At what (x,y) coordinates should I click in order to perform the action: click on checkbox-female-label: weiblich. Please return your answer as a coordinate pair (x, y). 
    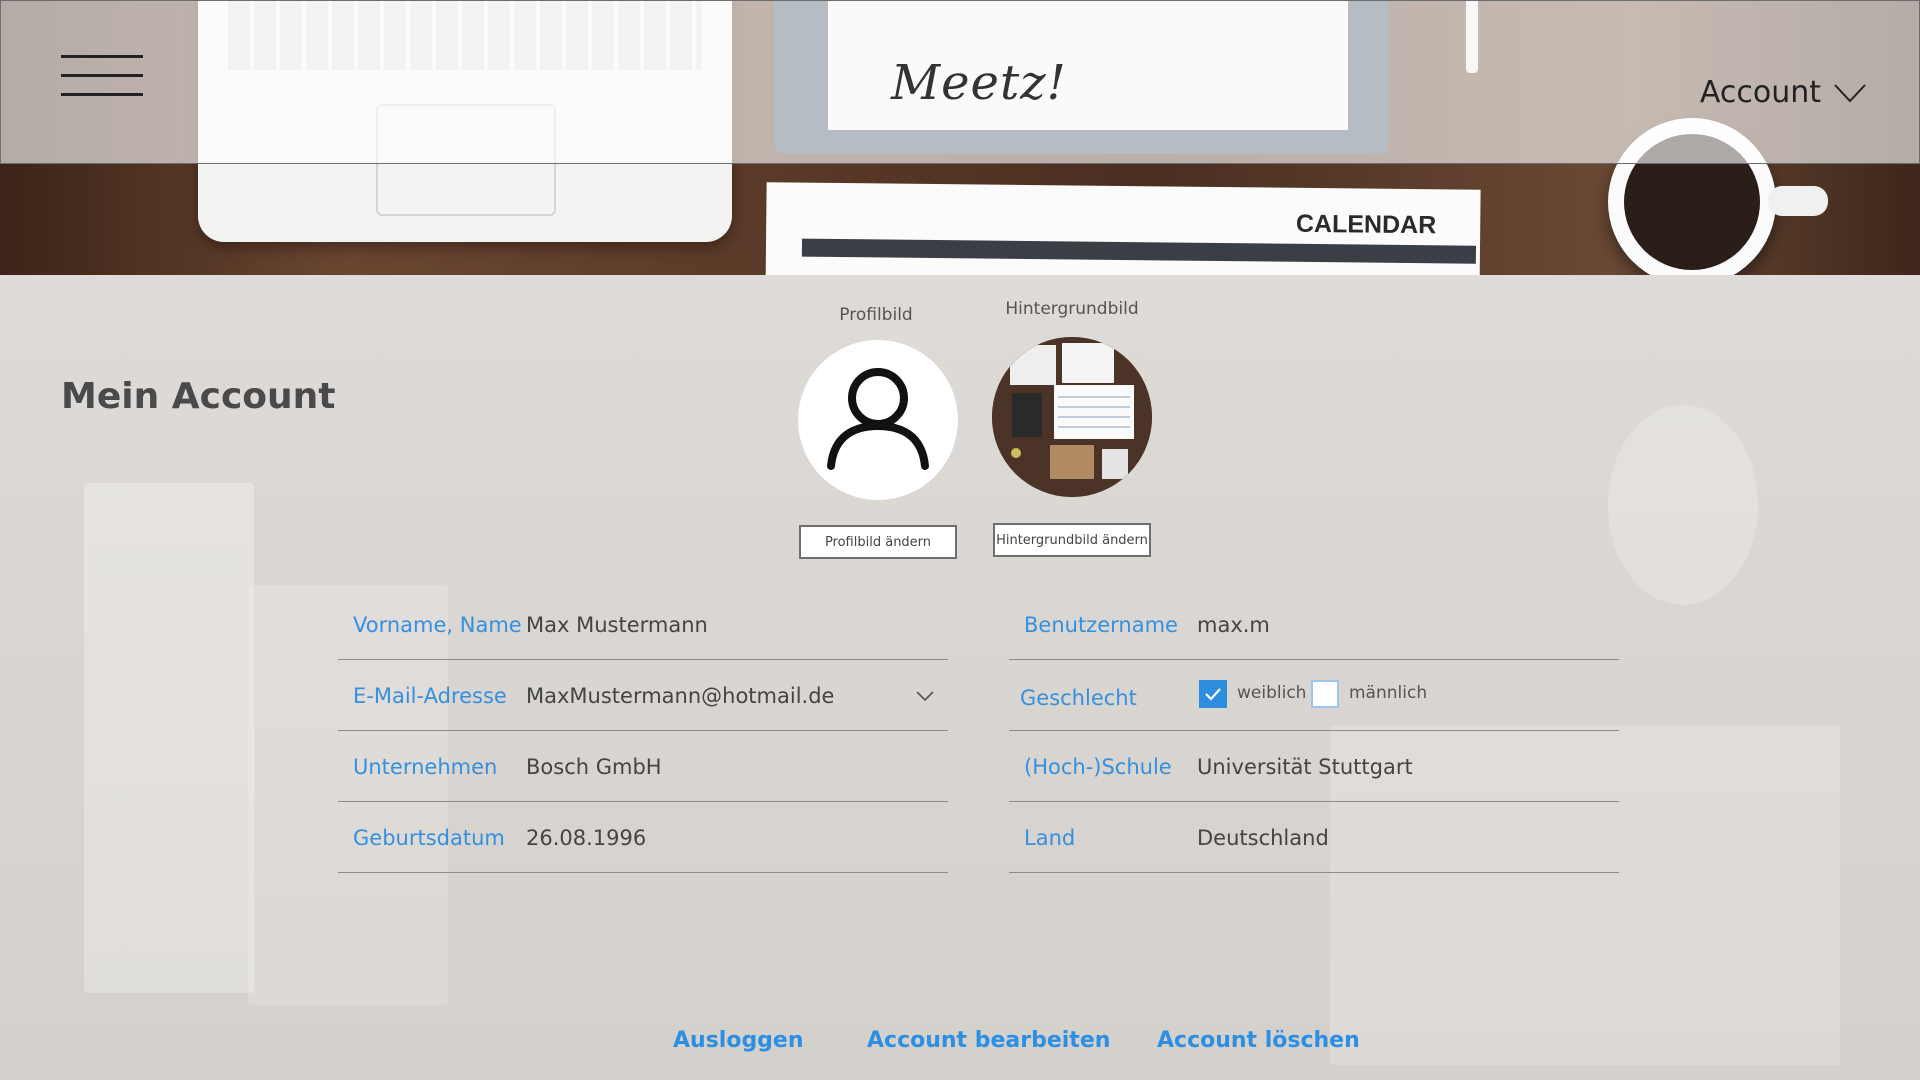
    Looking at the image, I should click on (1272, 693).